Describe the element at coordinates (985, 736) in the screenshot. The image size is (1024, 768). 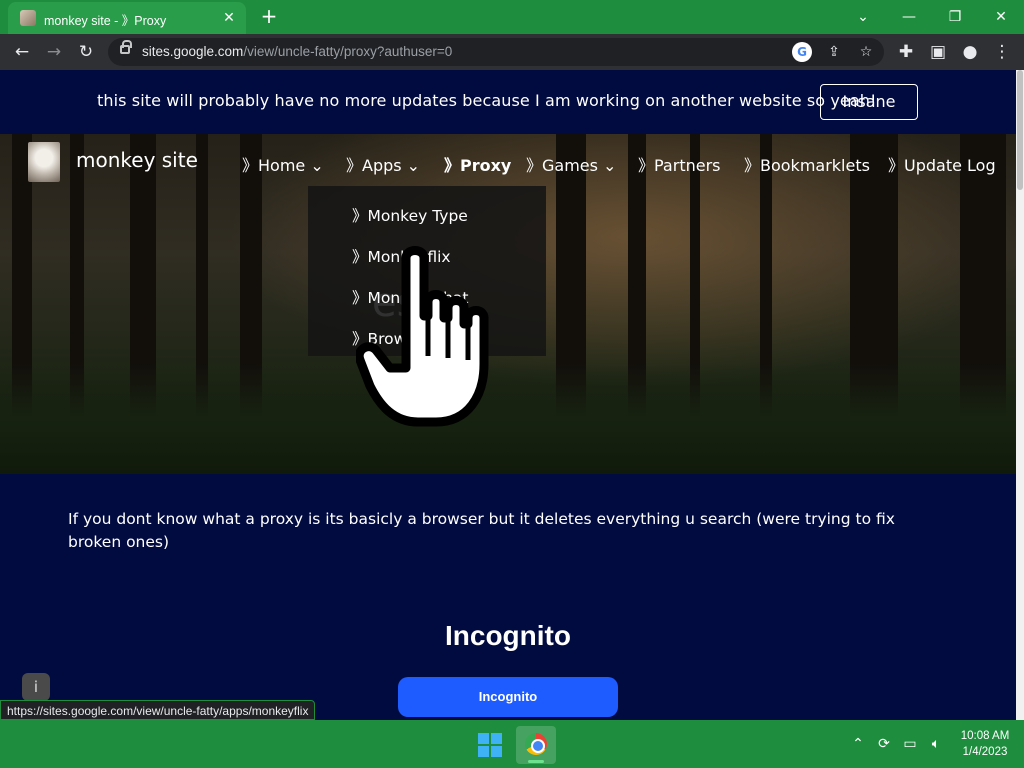
I see `clock-time: 10:08 AM` at that location.